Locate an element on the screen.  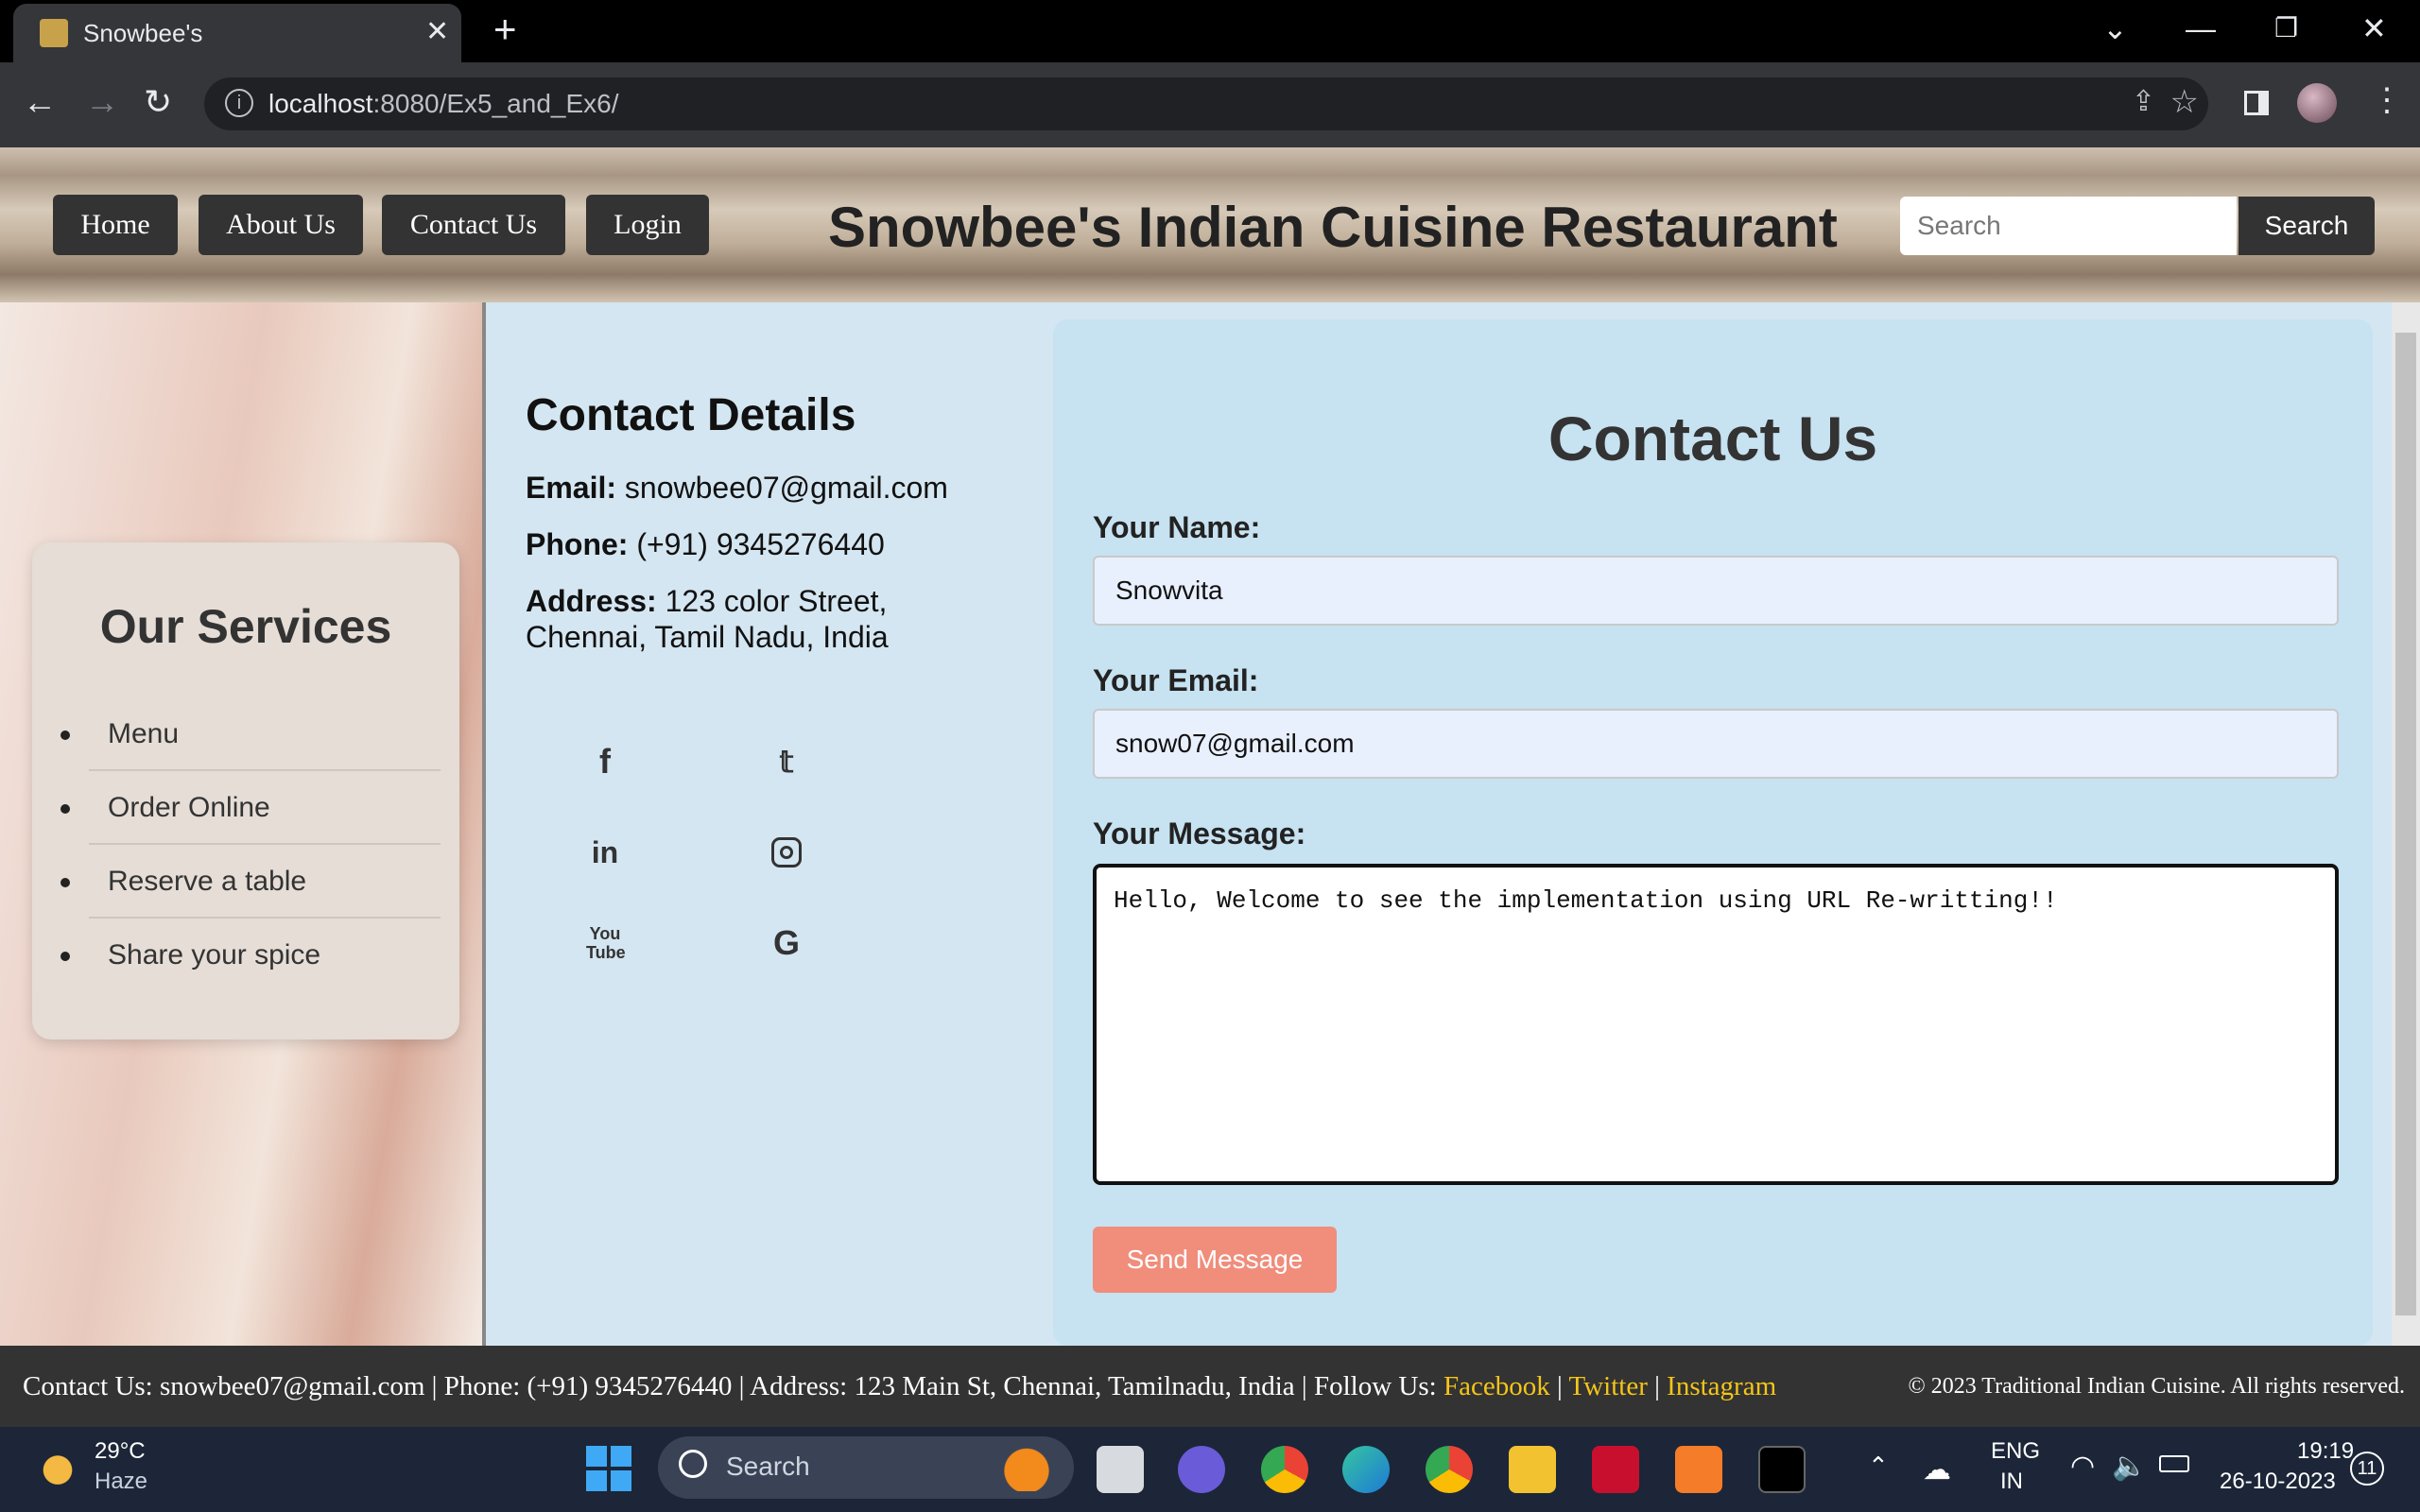
new-tab-button: + is located at coordinates (505, 29).